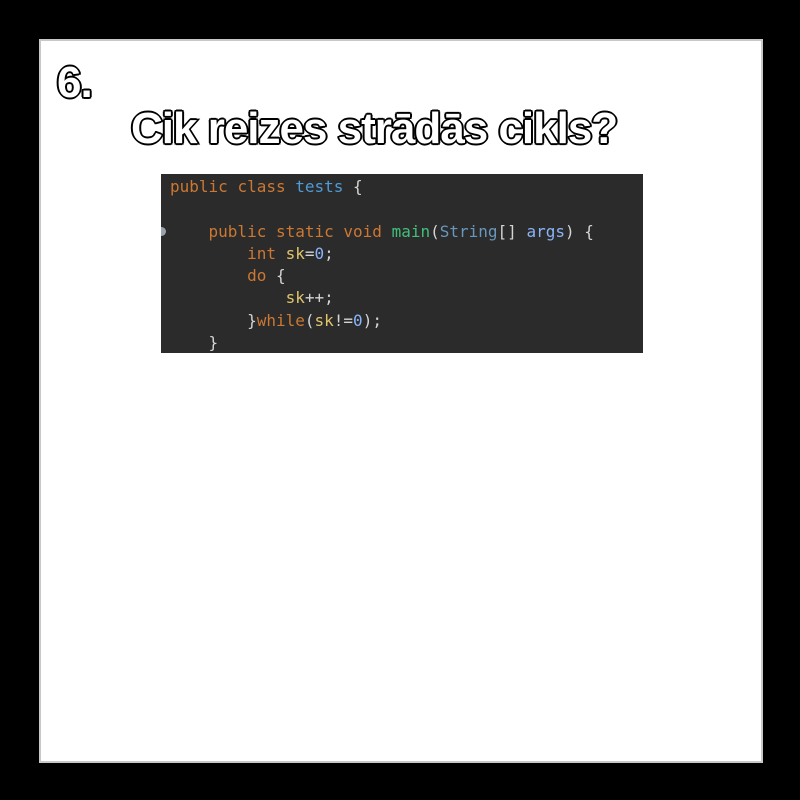  I want to click on question-title: Cik reizes strādās cikls?, so click(374, 128).